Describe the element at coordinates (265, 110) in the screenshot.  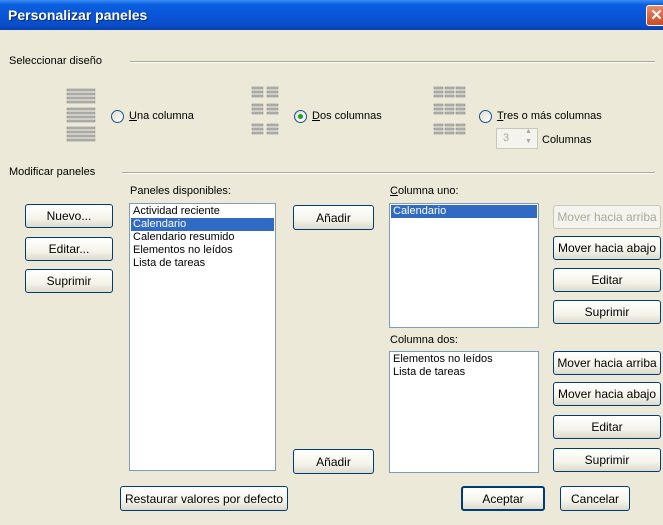
I see `two-column-layout-icon` at that location.